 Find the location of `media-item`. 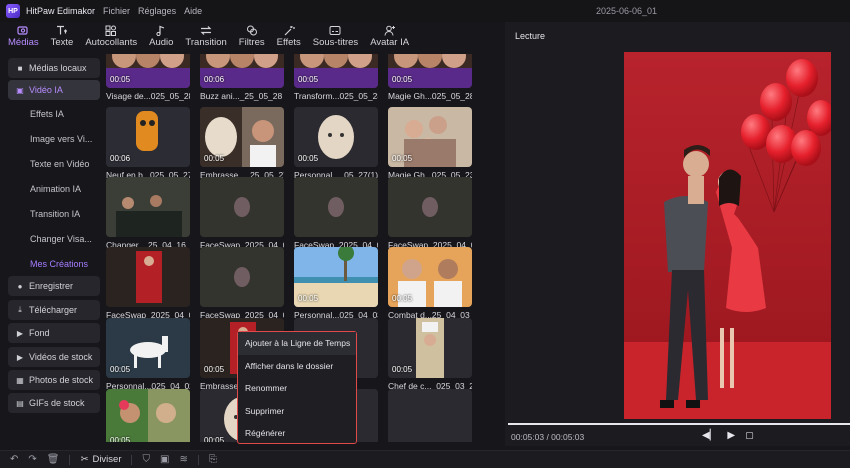

media-item is located at coordinates (430, 415).